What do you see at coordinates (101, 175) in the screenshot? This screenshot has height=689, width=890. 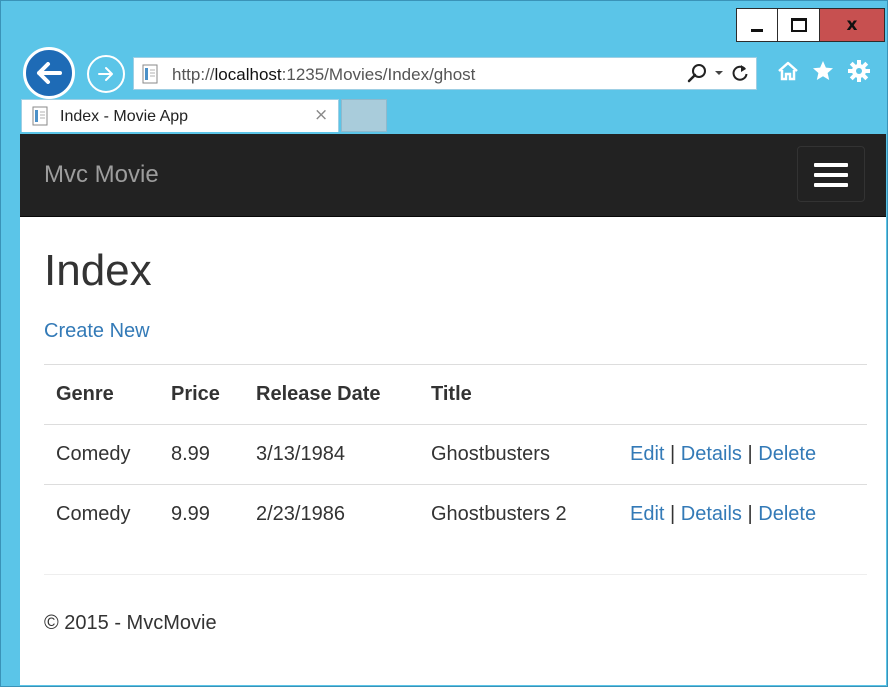 I see `navbar-brand: Mvc Movie` at bounding box center [101, 175].